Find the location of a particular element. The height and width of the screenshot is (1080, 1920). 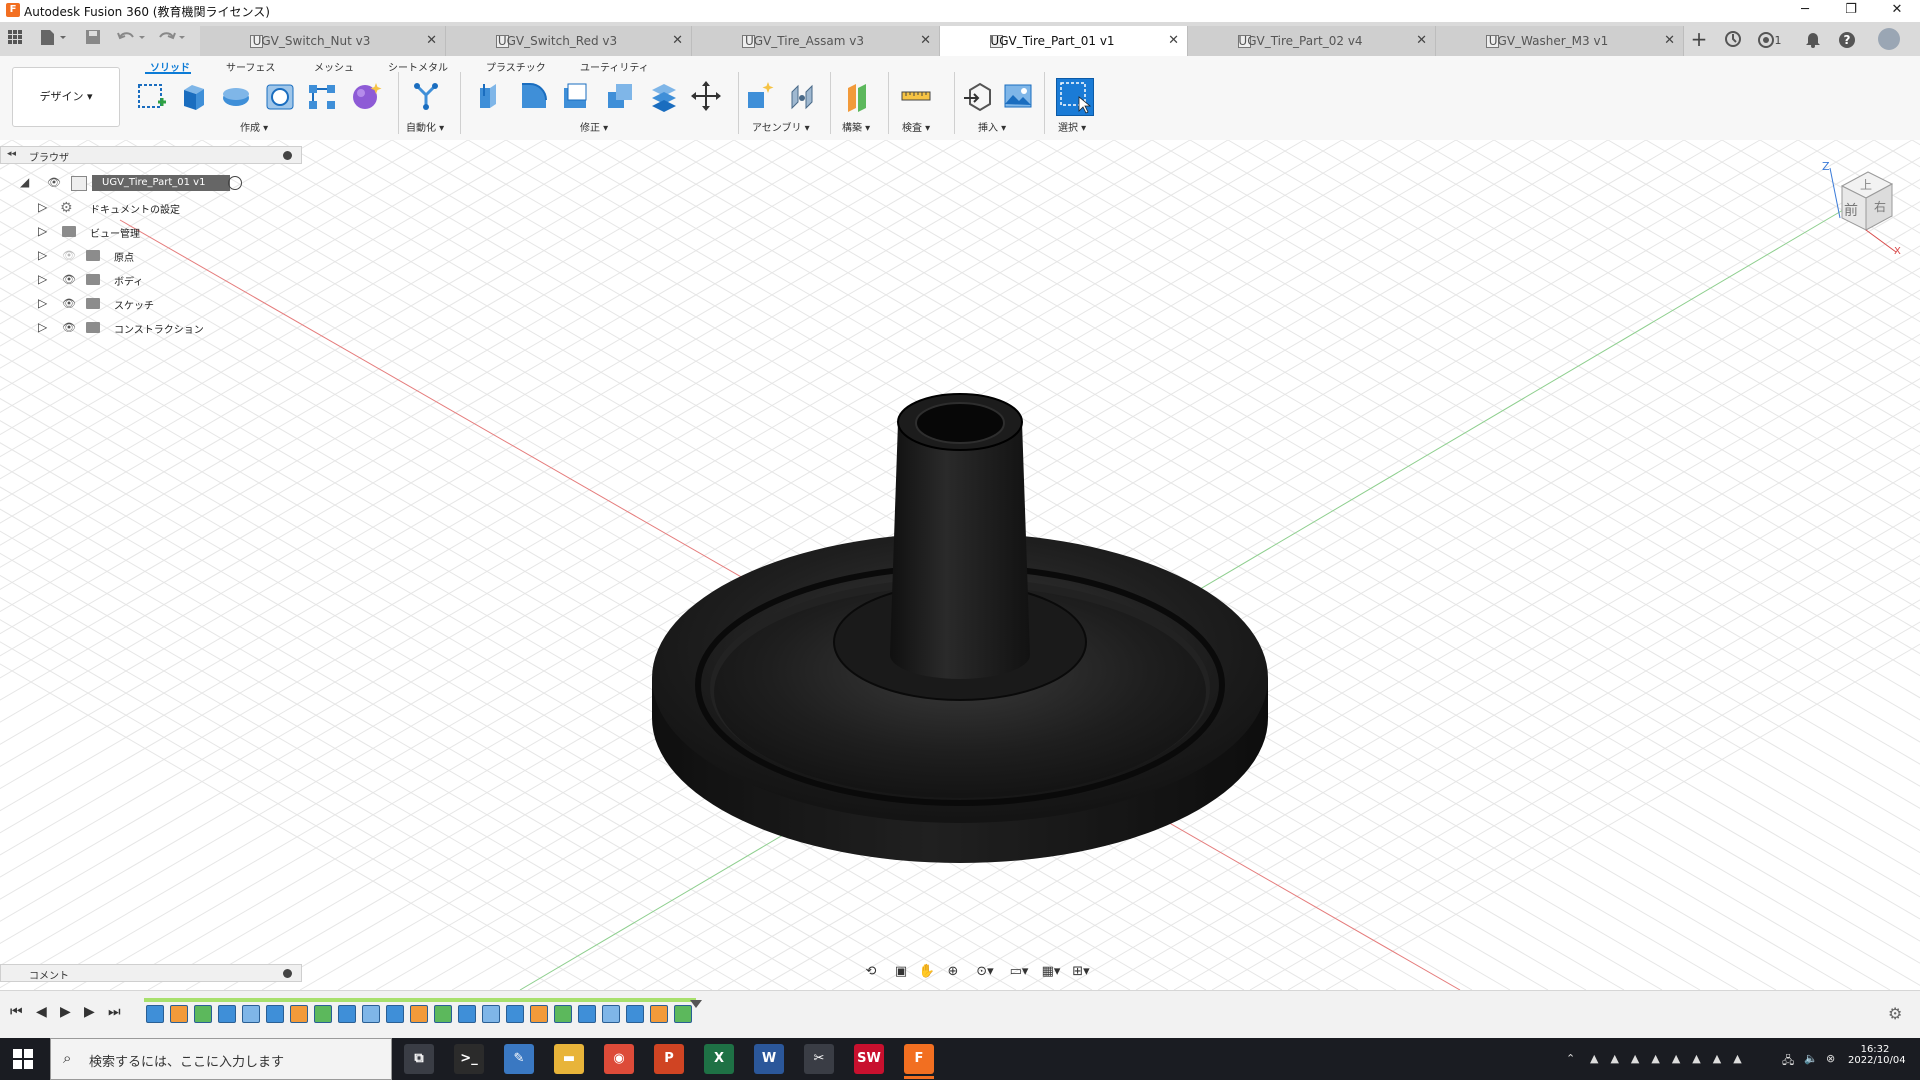

comments-panel: コメント is located at coordinates (151, 973).